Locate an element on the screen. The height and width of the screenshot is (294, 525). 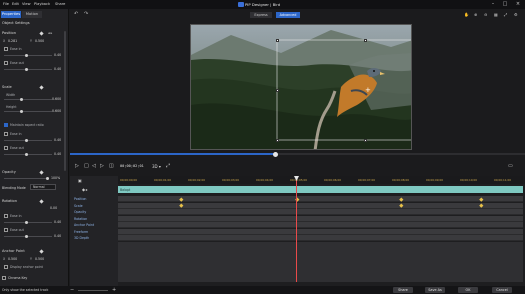
scale-ease-in-slider is located at coordinates (28, 140).